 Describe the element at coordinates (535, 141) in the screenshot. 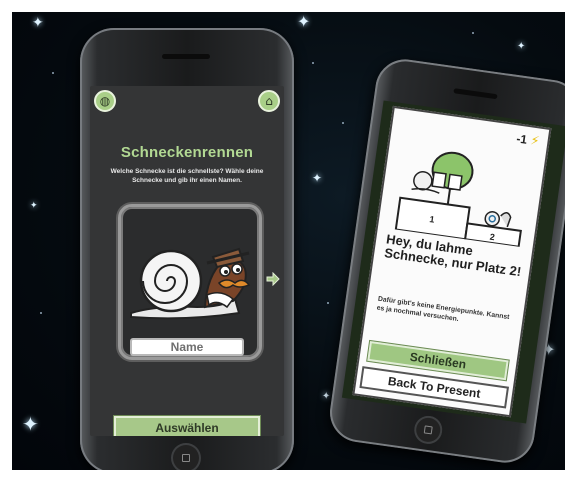

I see `lightning-bolt-icon: ⚡` at that location.